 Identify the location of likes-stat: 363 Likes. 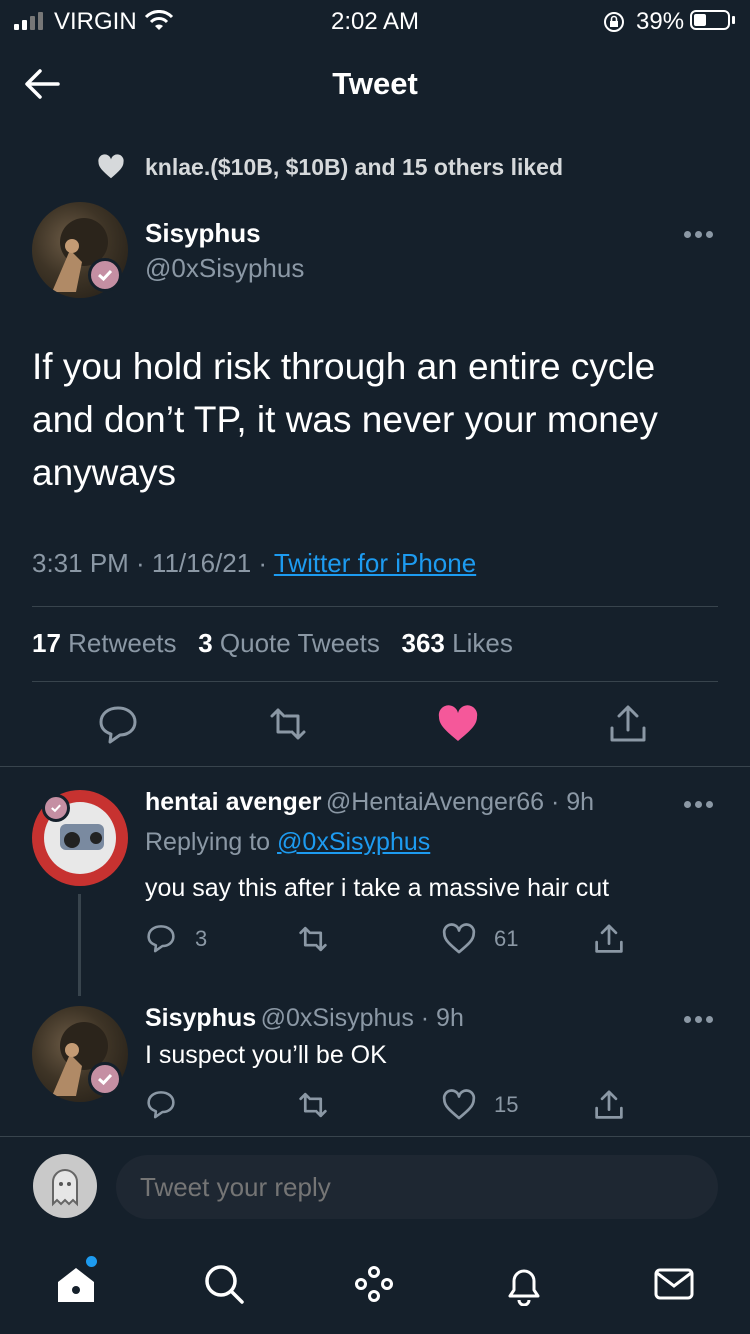
(457, 643).